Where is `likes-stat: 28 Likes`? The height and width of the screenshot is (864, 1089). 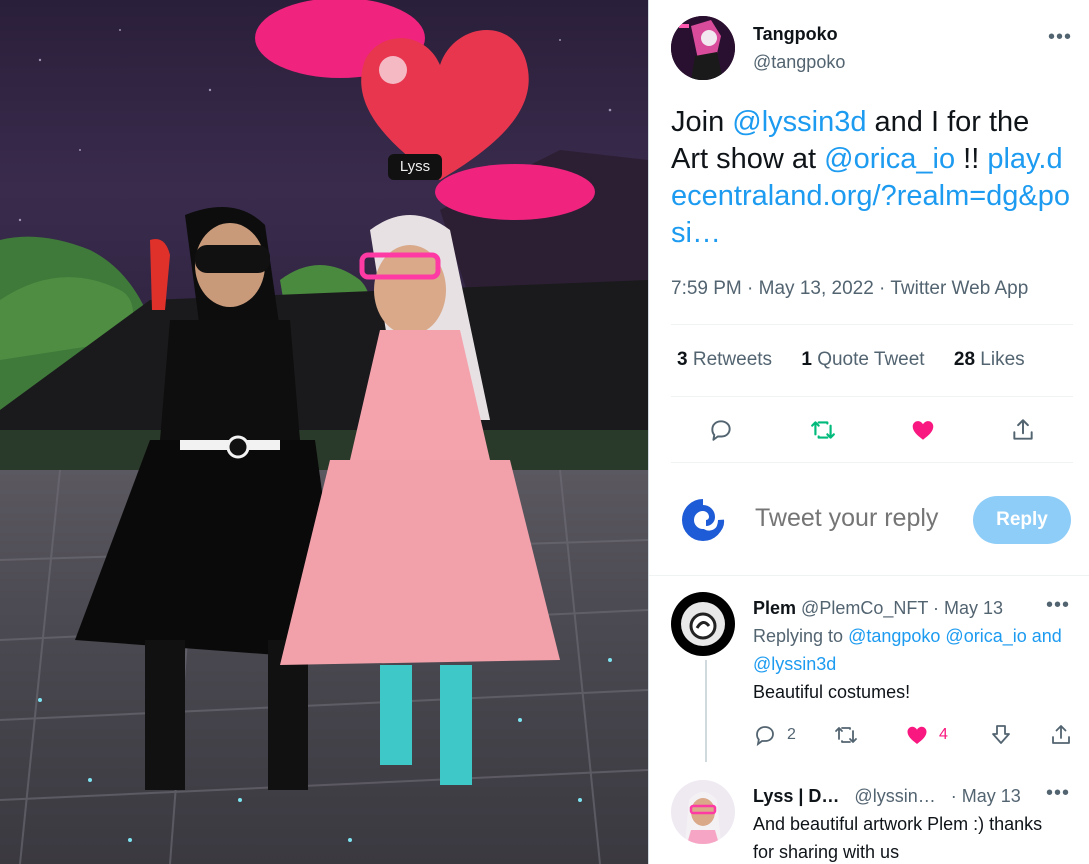 likes-stat: 28 Likes is located at coordinates (989, 359).